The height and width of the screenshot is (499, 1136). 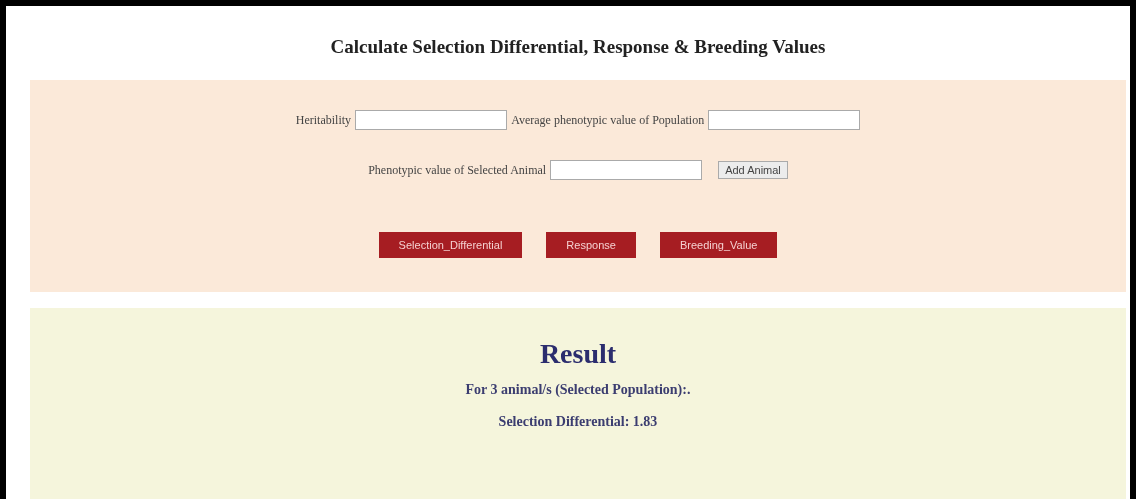 What do you see at coordinates (718, 245) in the screenshot?
I see `action-button: Breeding_Value` at bounding box center [718, 245].